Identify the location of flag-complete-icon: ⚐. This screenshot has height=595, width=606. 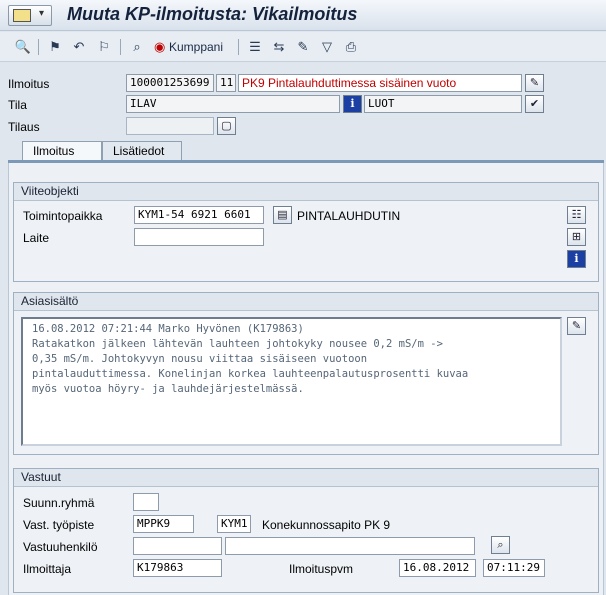
(104, 47).